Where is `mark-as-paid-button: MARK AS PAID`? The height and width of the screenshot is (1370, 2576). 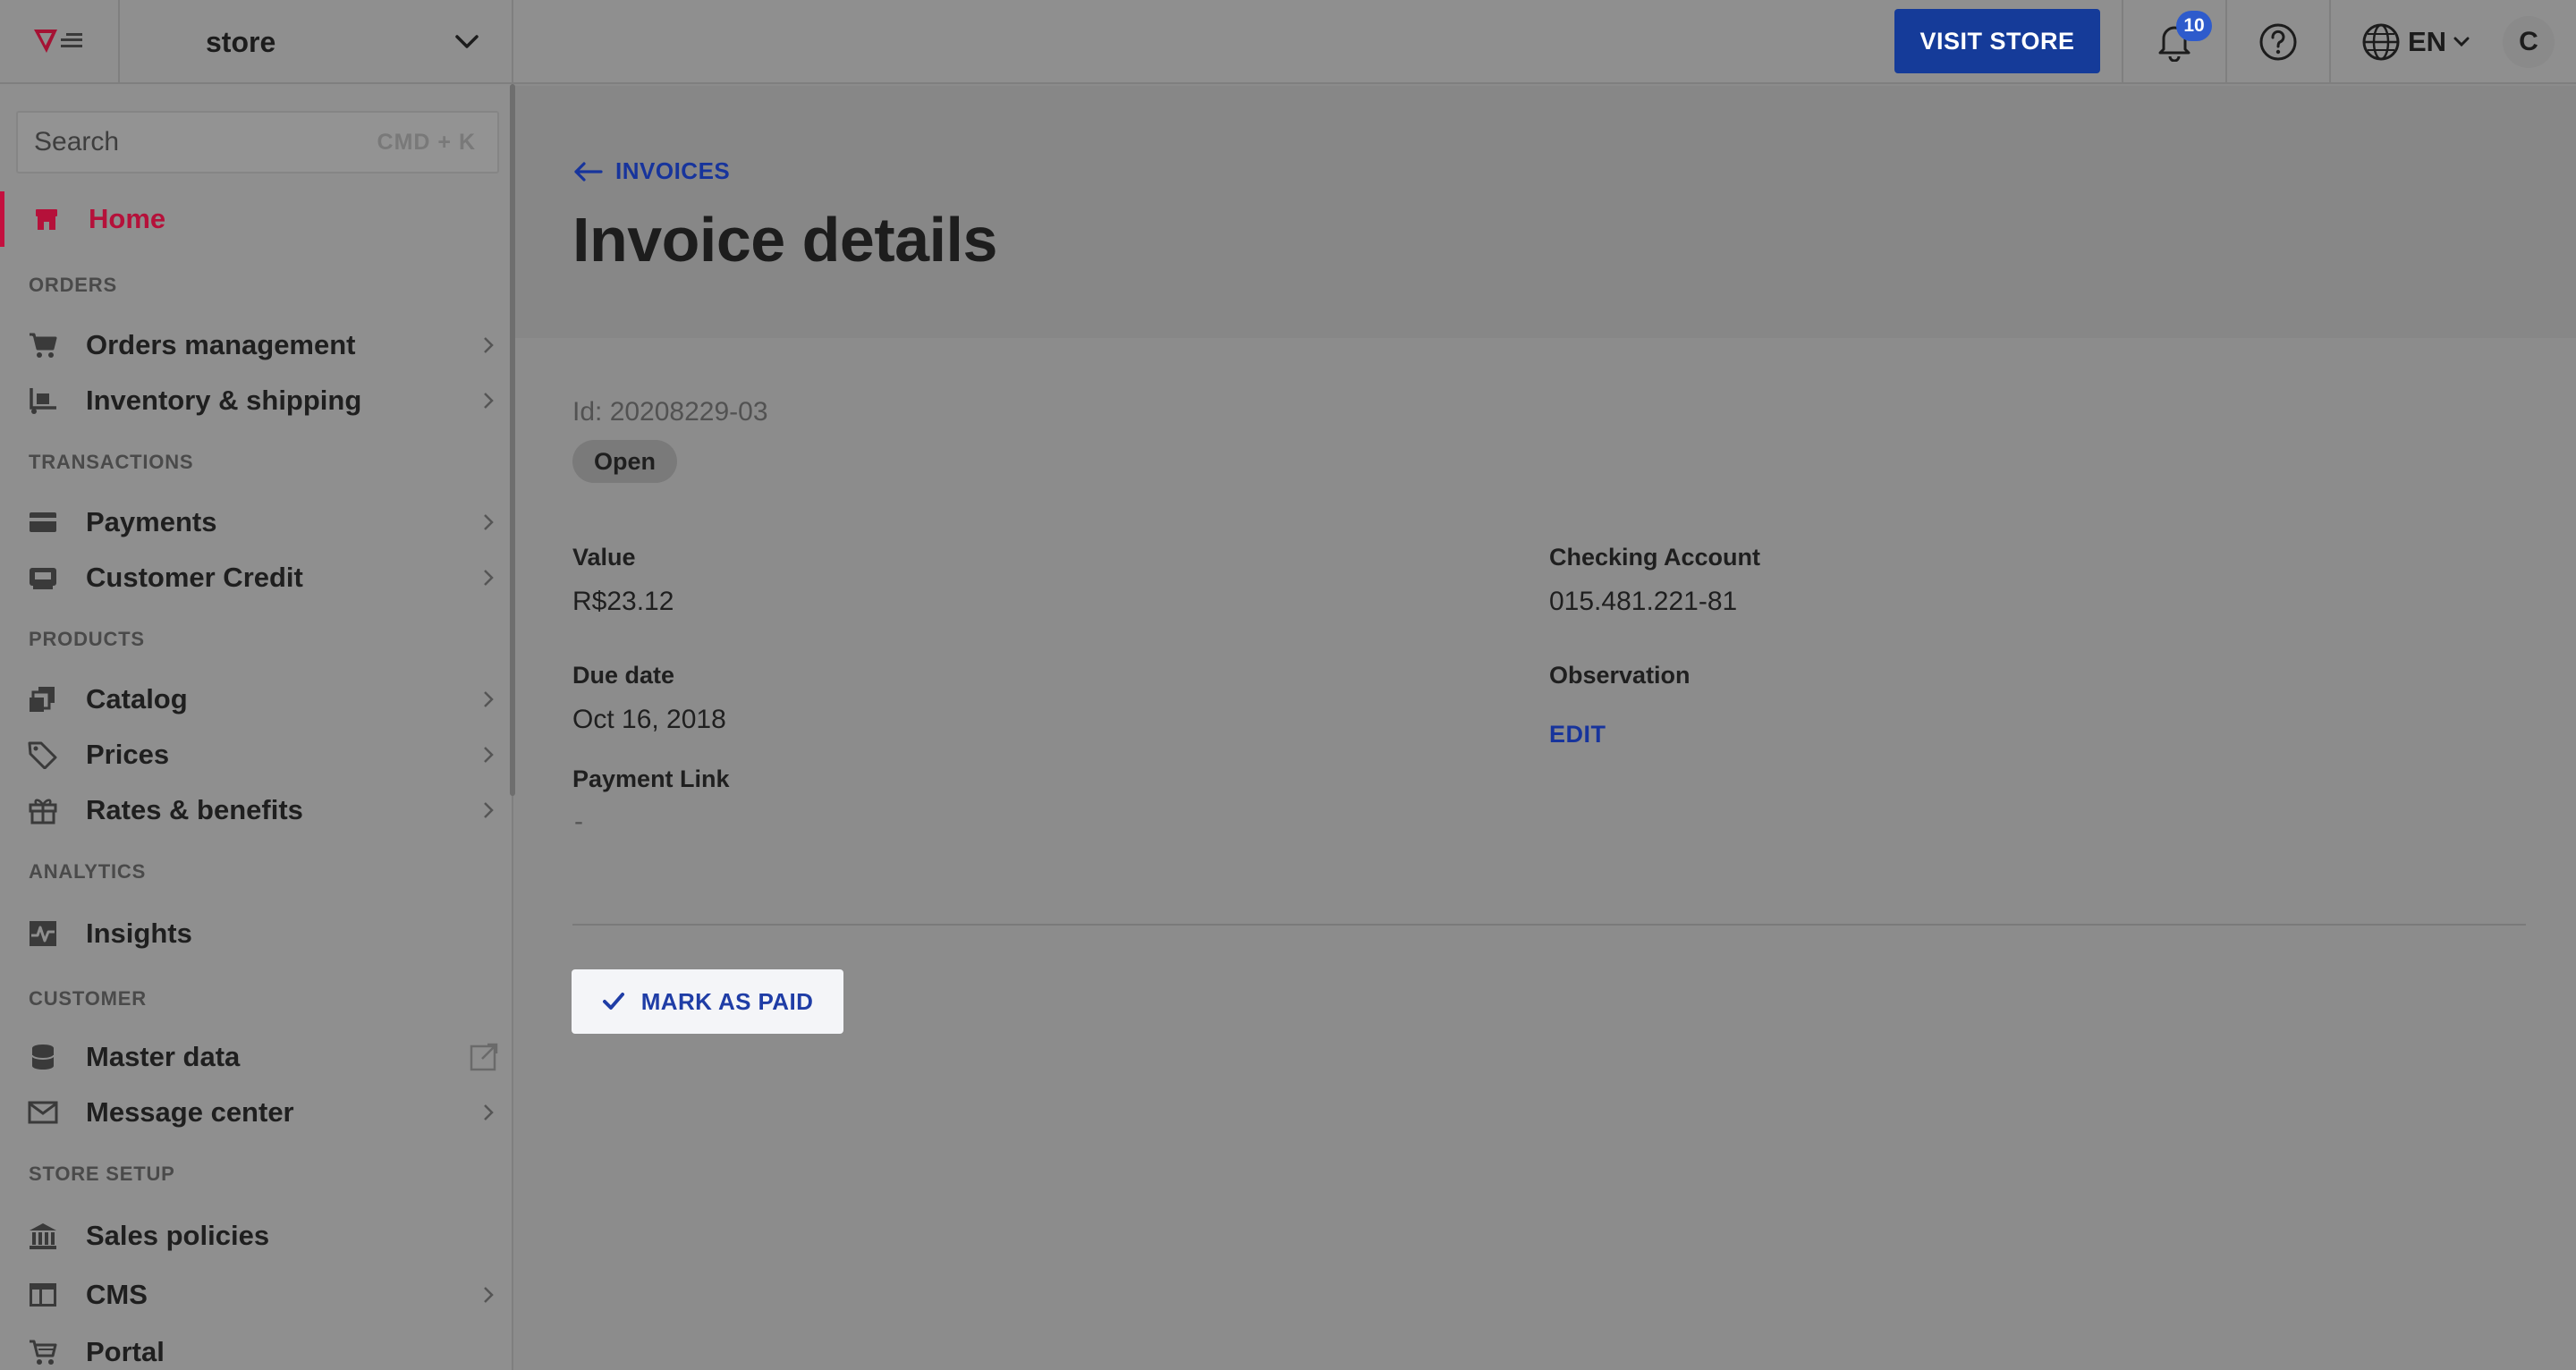
mark-as-paid-button: MARK AS PAID is located at coordinates (707, 1001).